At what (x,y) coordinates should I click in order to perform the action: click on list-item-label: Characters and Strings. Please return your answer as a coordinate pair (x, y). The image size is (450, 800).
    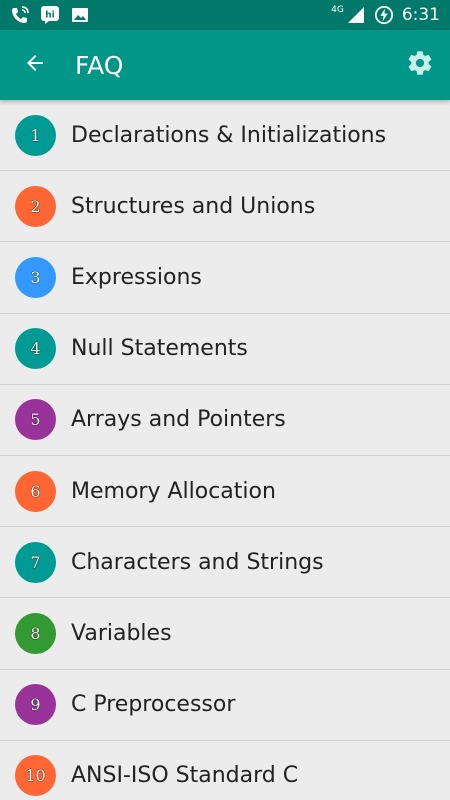
    Looking at the image, I should click on (197, 562).